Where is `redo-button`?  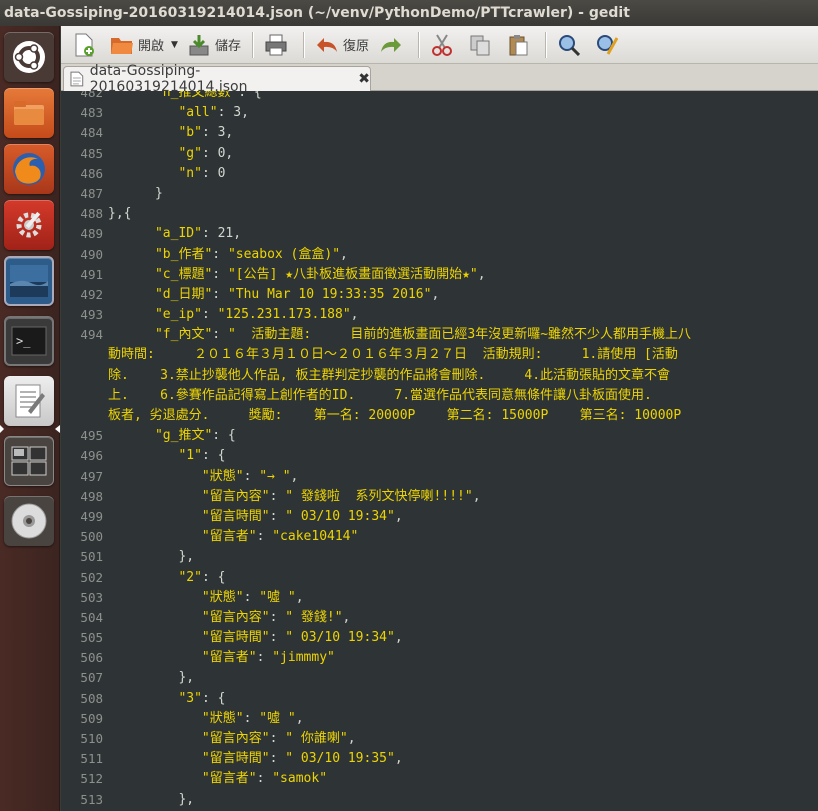
redo-button is located at coordinates (393, 45).